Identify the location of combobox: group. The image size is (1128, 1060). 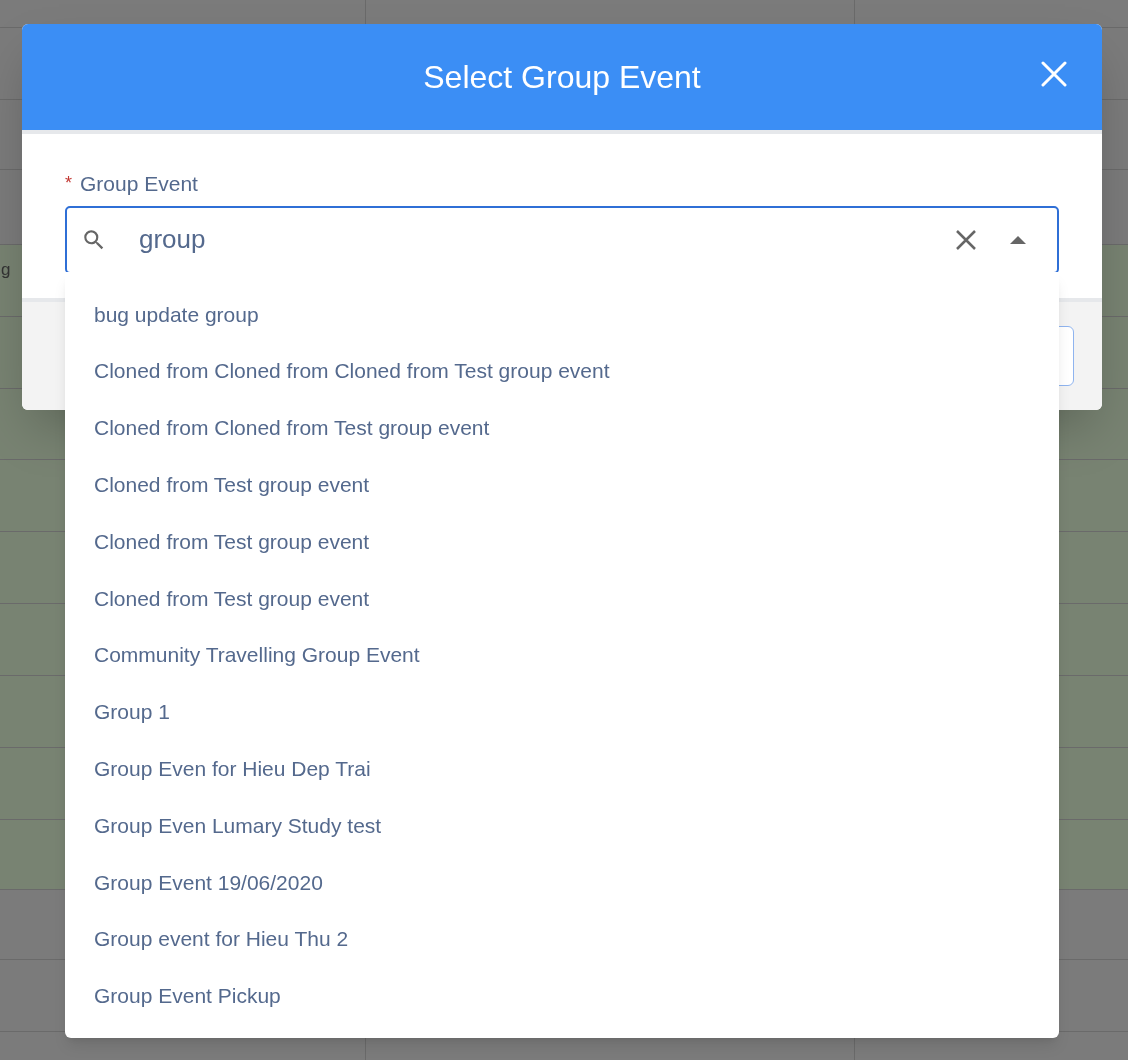
(562, 239).